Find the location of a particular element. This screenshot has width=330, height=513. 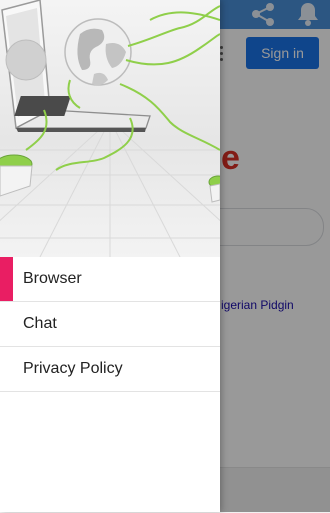

drawer-item-privacy-policy: Privacy Policy is located at coordinates (110, 369).